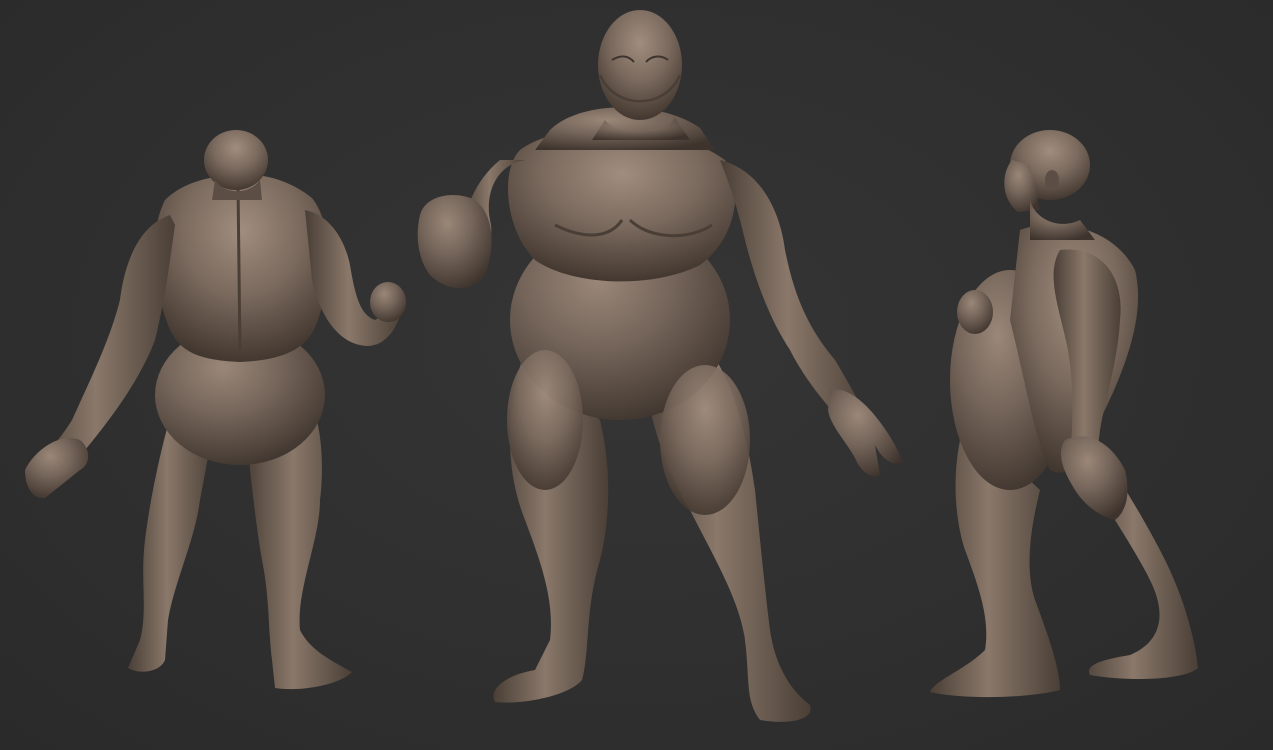 The width and height of the screenshot is (1273, 750). Describe the element at coordinates (236, 160) in the screenshot. I see `back-head` at that location.